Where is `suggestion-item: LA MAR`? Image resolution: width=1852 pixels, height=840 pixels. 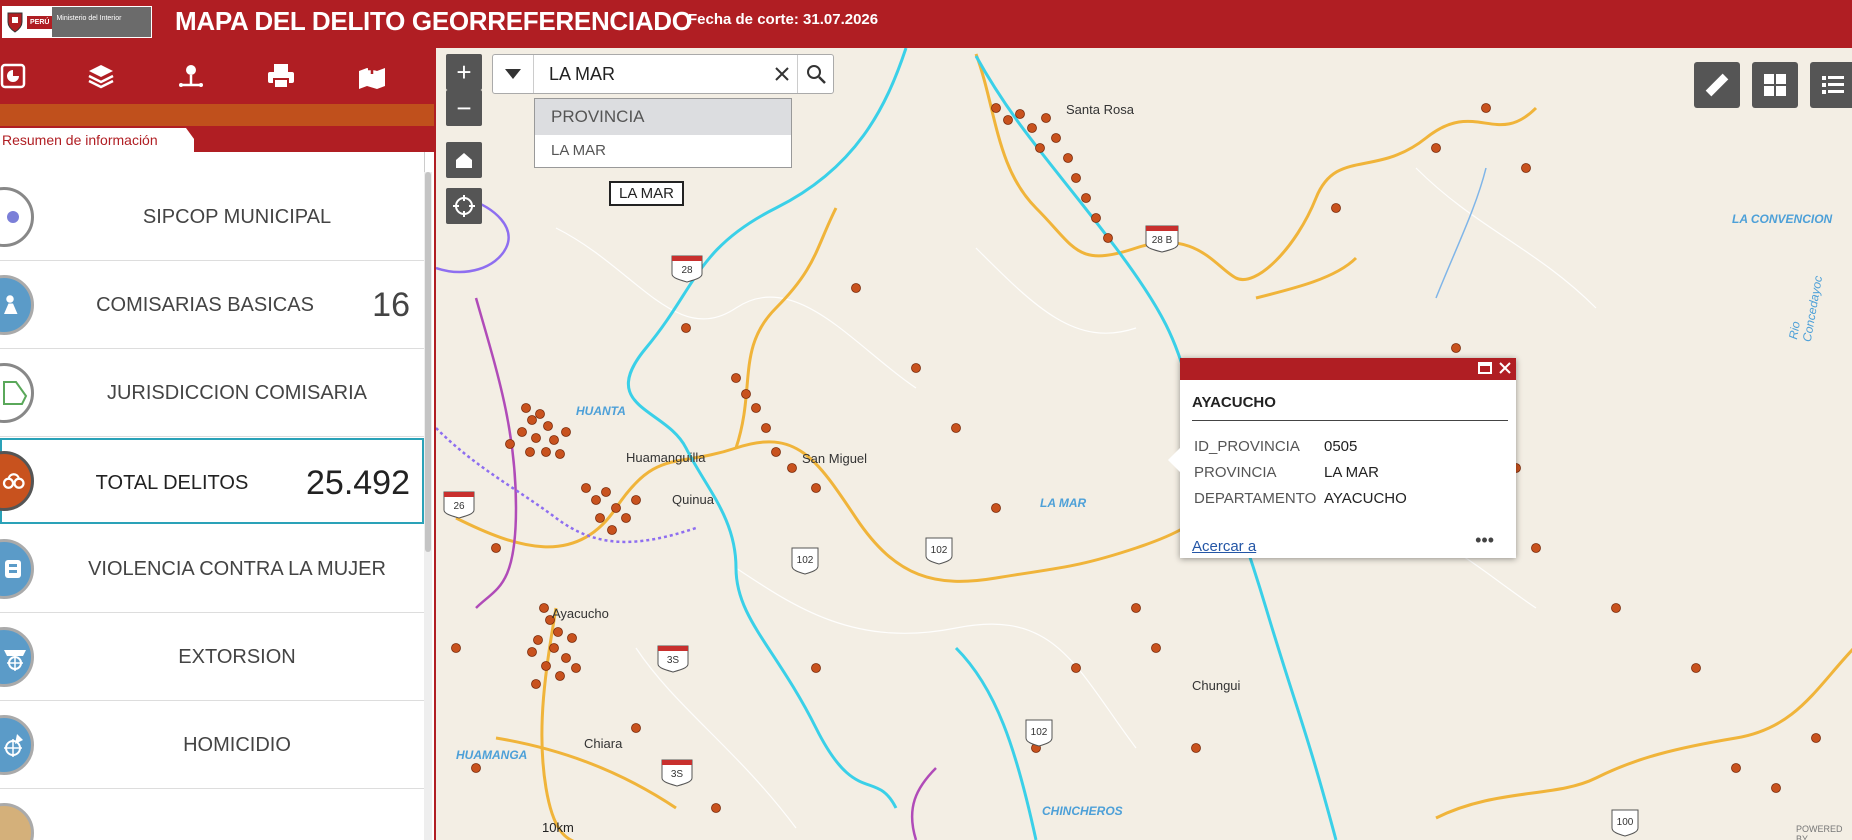
suggestion-item: LA MAR is located at coordinates (663, 151).